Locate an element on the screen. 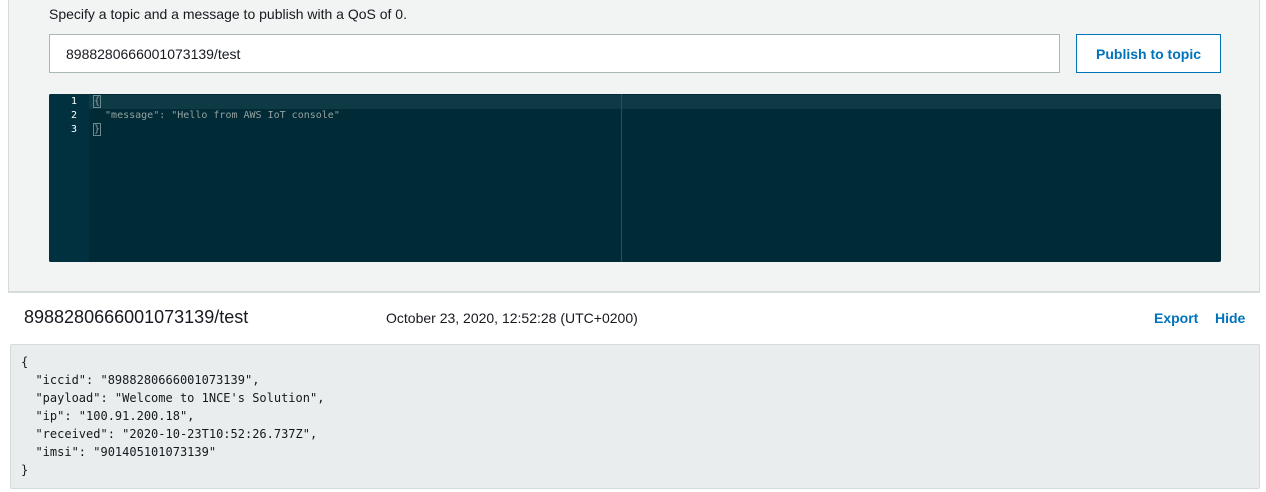 The width and height of the screenshot is (1266, 492). message-timestamp: October 23, 2020, 12:52:28 (UTC+0200) is located at coordinates (512, 318).